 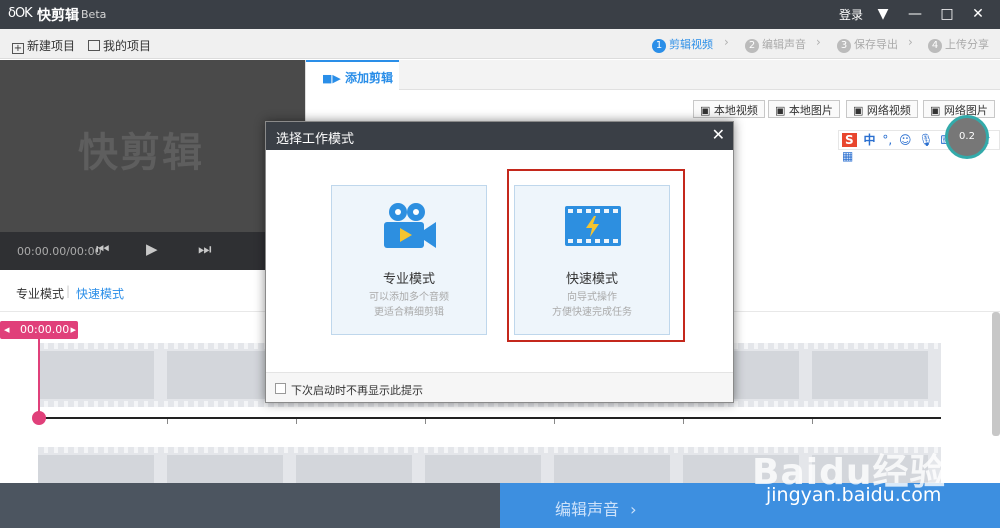 What do you see at coordinates (869, 140) in the screenshot?
I see `ime-lang: 中` at bounding box center [869, 140].